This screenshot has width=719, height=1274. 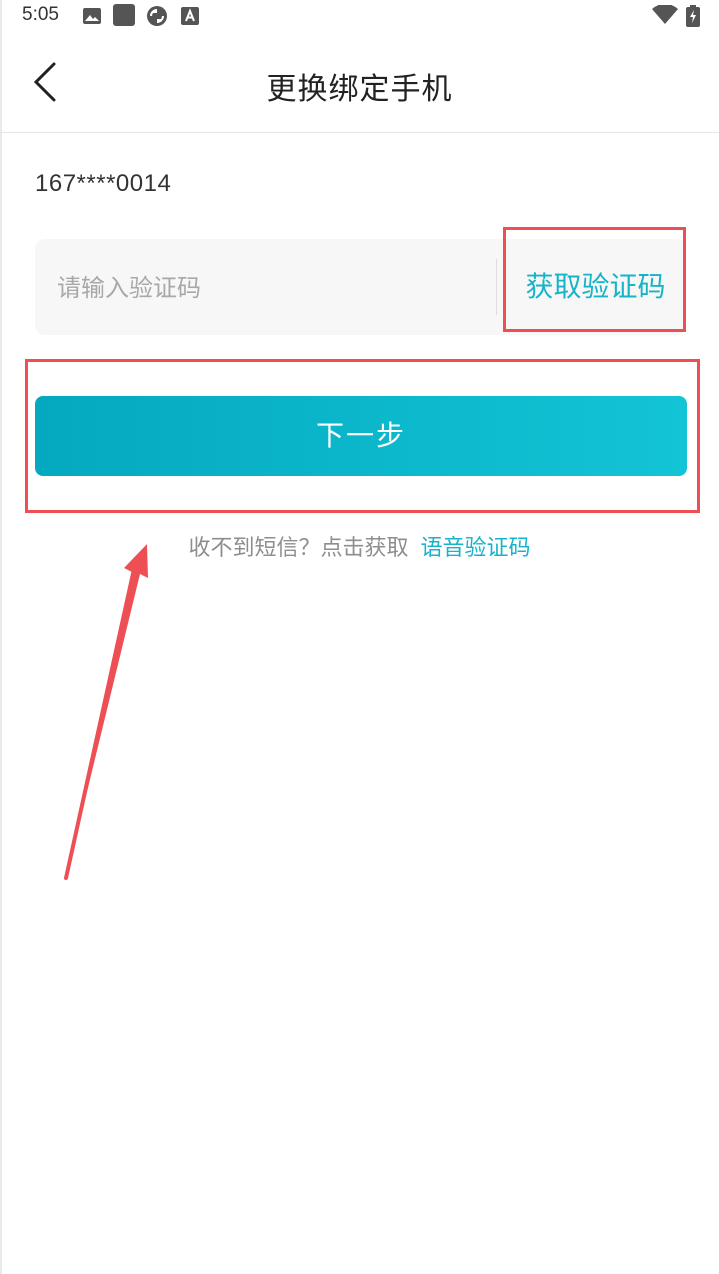 I want to click on voice-code-hint: 收不到短信？点击获取 语音验证码, so click(x=359, y=546).